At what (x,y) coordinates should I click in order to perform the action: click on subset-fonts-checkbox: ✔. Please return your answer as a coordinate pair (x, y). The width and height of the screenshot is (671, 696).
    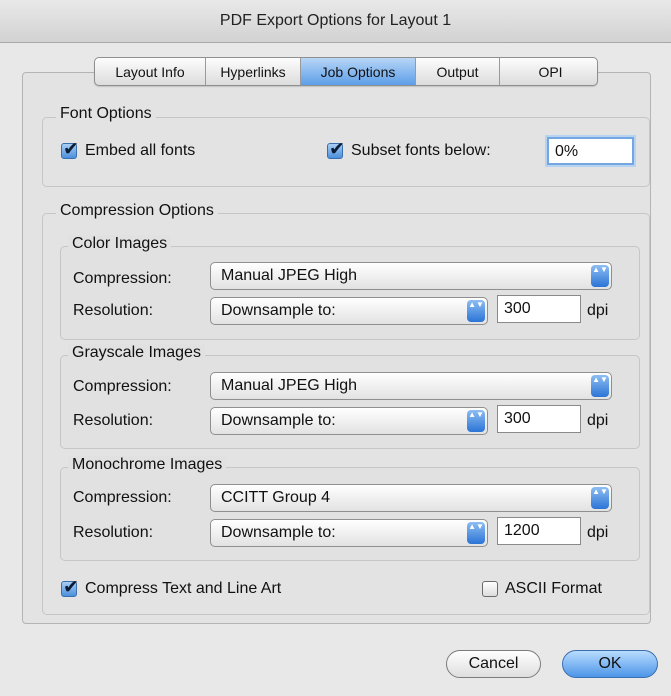
    Looking at the image, I should click on (336, 149).